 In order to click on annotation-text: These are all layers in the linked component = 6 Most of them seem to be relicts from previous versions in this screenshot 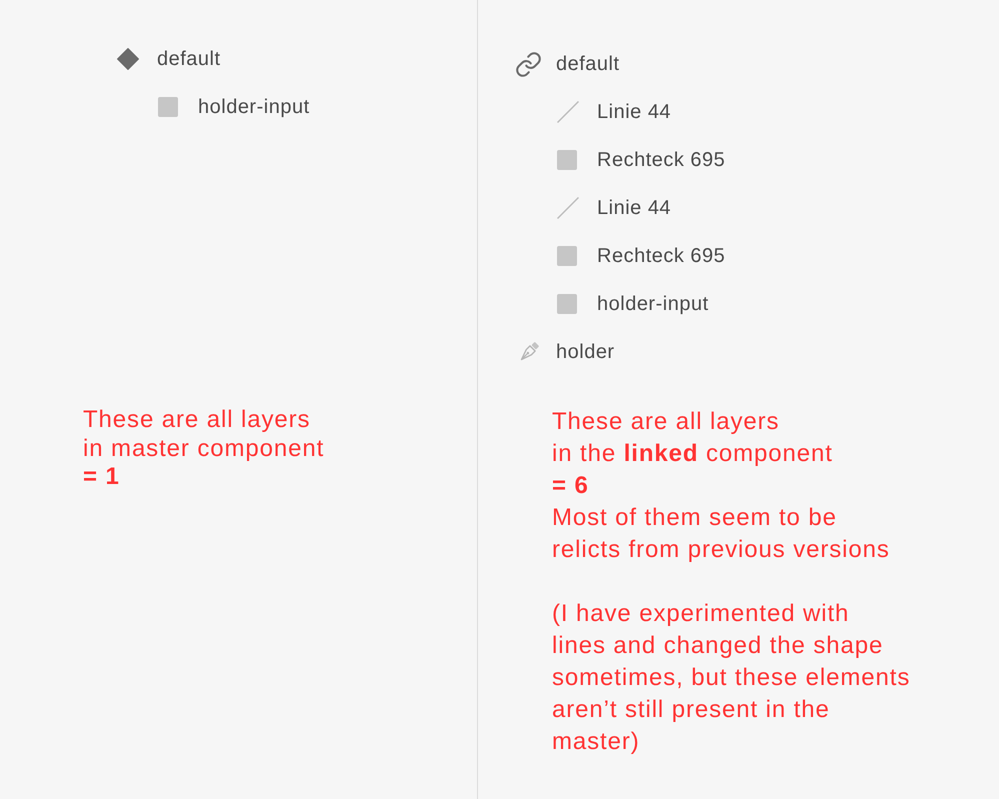, I will do `click(721, 486)`.